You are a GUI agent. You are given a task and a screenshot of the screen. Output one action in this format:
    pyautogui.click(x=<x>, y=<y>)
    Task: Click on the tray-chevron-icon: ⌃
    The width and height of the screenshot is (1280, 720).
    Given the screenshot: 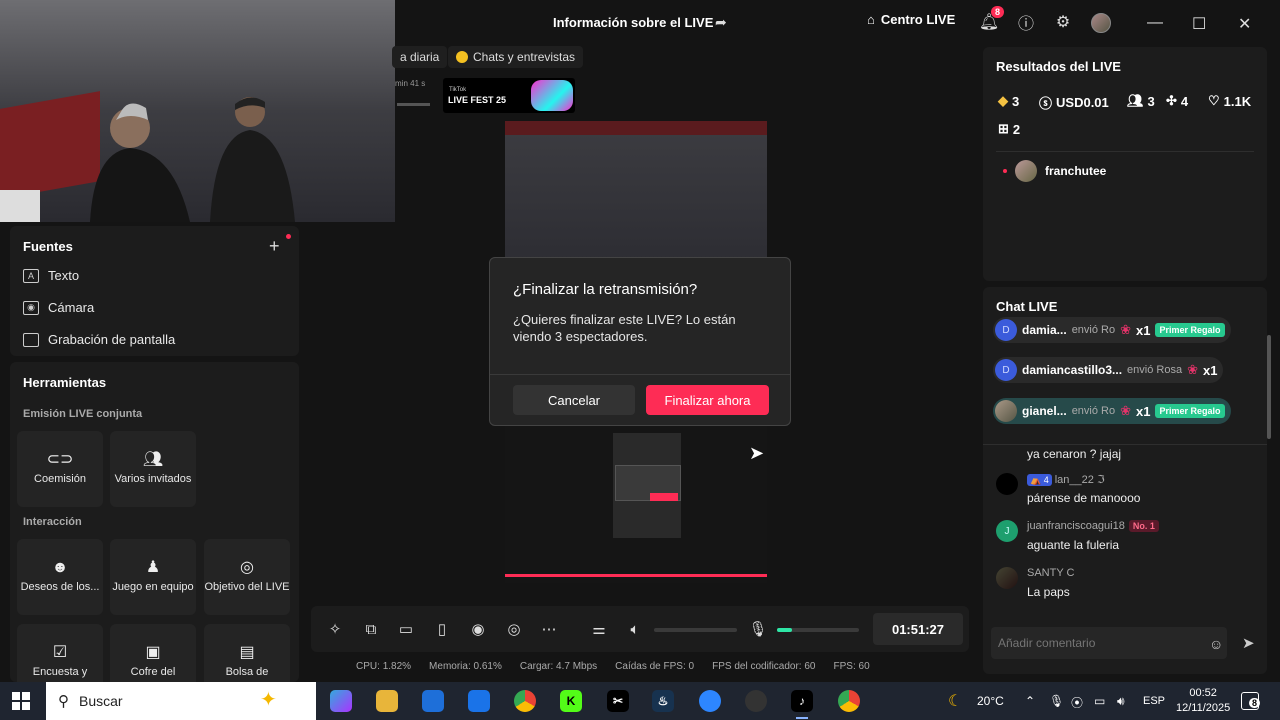 What is the action you would take?
    pyautogui.click(x=1030, y=701)
    